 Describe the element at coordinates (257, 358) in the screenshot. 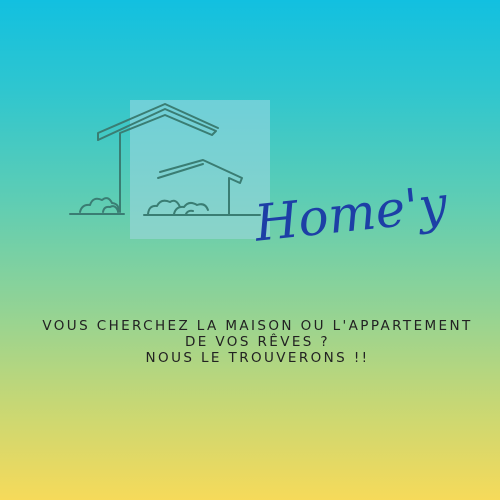

I see `tagline-line-3: NOUS LE TROUVERONS !!` at that location.